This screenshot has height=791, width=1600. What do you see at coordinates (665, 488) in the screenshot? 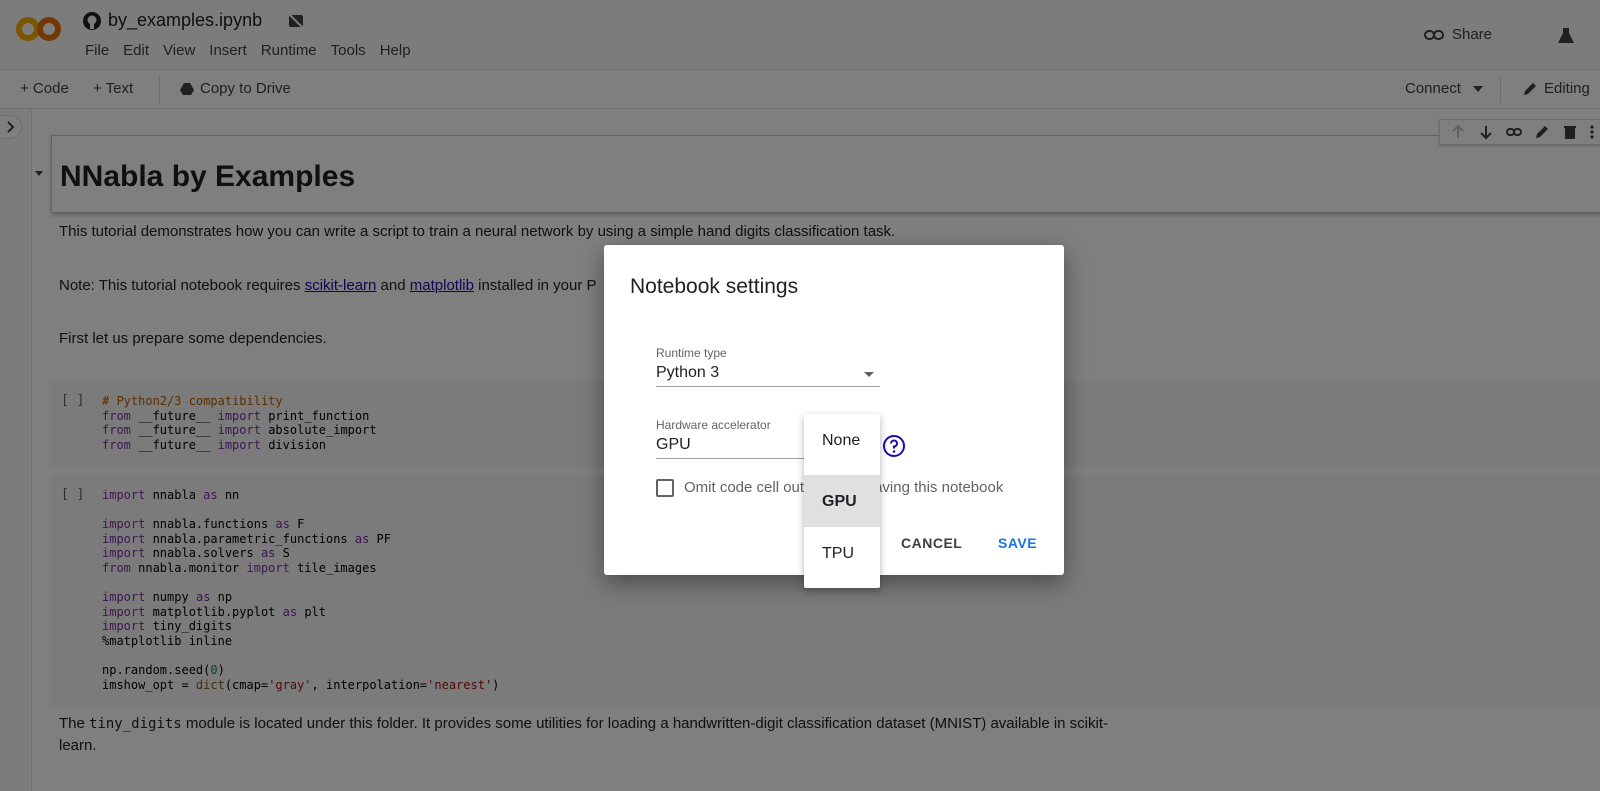
I see `omit-output-checkbox` at bounding box center [665, 488].